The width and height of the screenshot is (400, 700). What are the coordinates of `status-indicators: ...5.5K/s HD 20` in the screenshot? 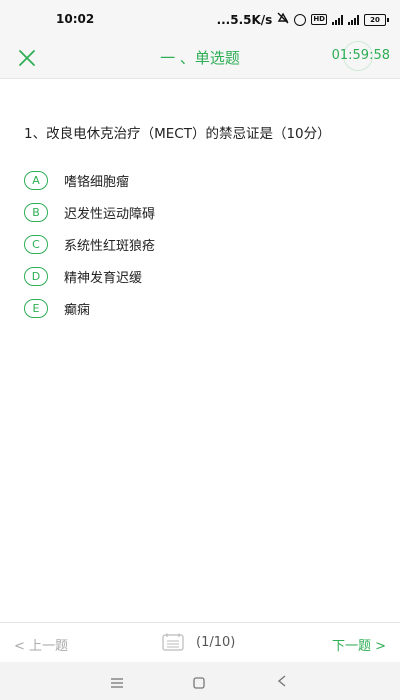 It's located at (302, 19).